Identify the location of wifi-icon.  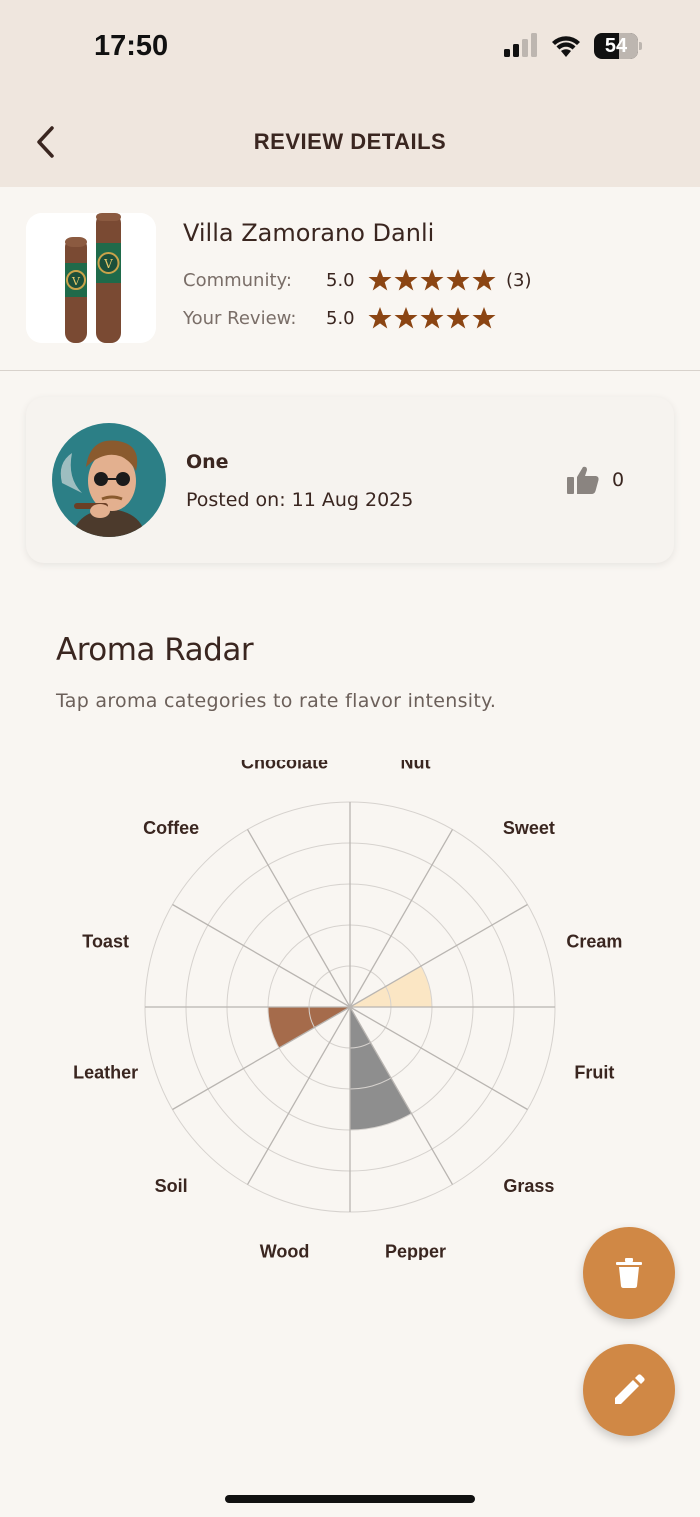
(566, 46).